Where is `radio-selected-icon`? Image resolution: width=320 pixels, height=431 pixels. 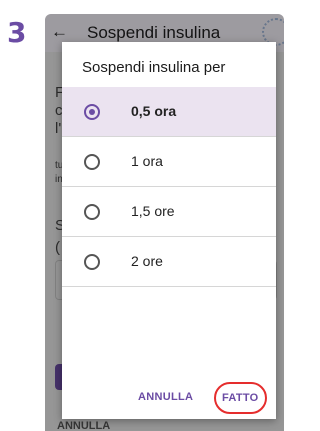
radio-selected-icon is located at coordinates (92, 112).